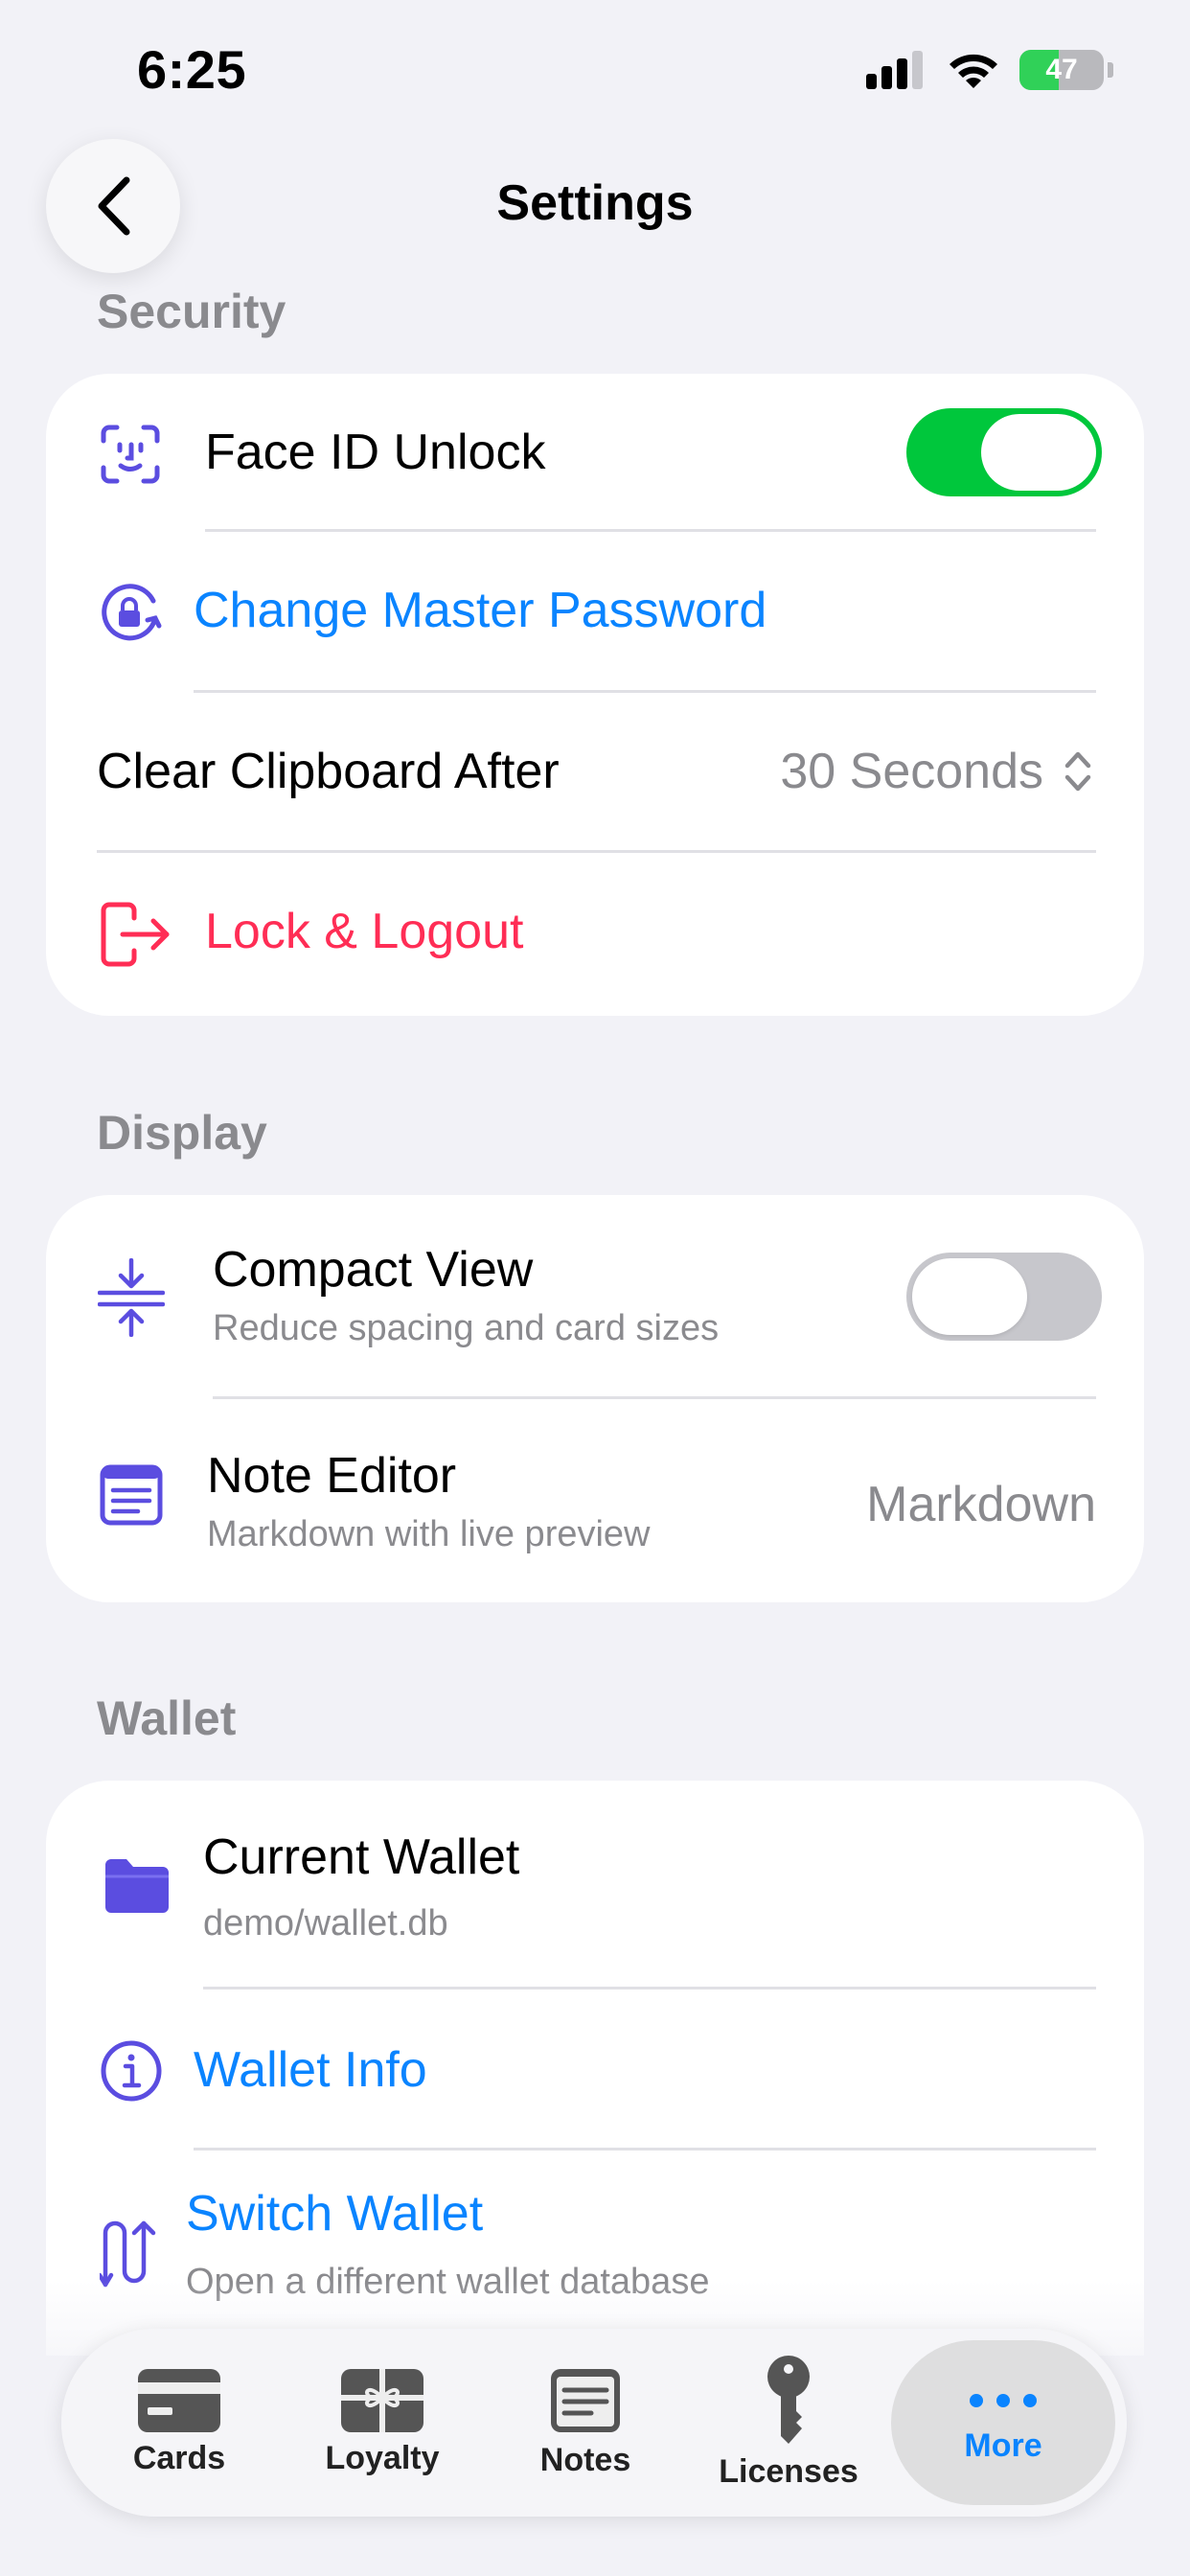 The width and height of the screenshot is (1190, 2576). I want to click on battery-percent: 47, so click(1062, 69).